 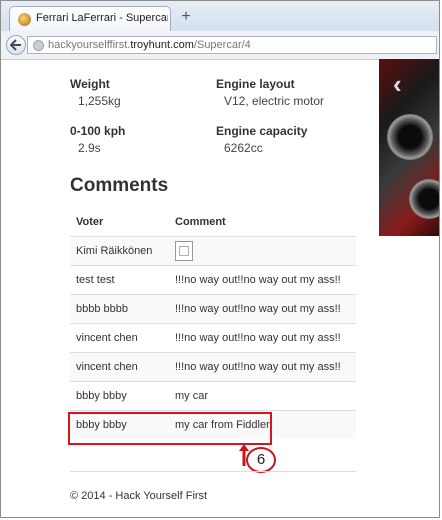 What do you see at coordinates (162, 45) in the screenshot?
I see `url-domain: troyhunt.com` at bounding box center [162, 45].